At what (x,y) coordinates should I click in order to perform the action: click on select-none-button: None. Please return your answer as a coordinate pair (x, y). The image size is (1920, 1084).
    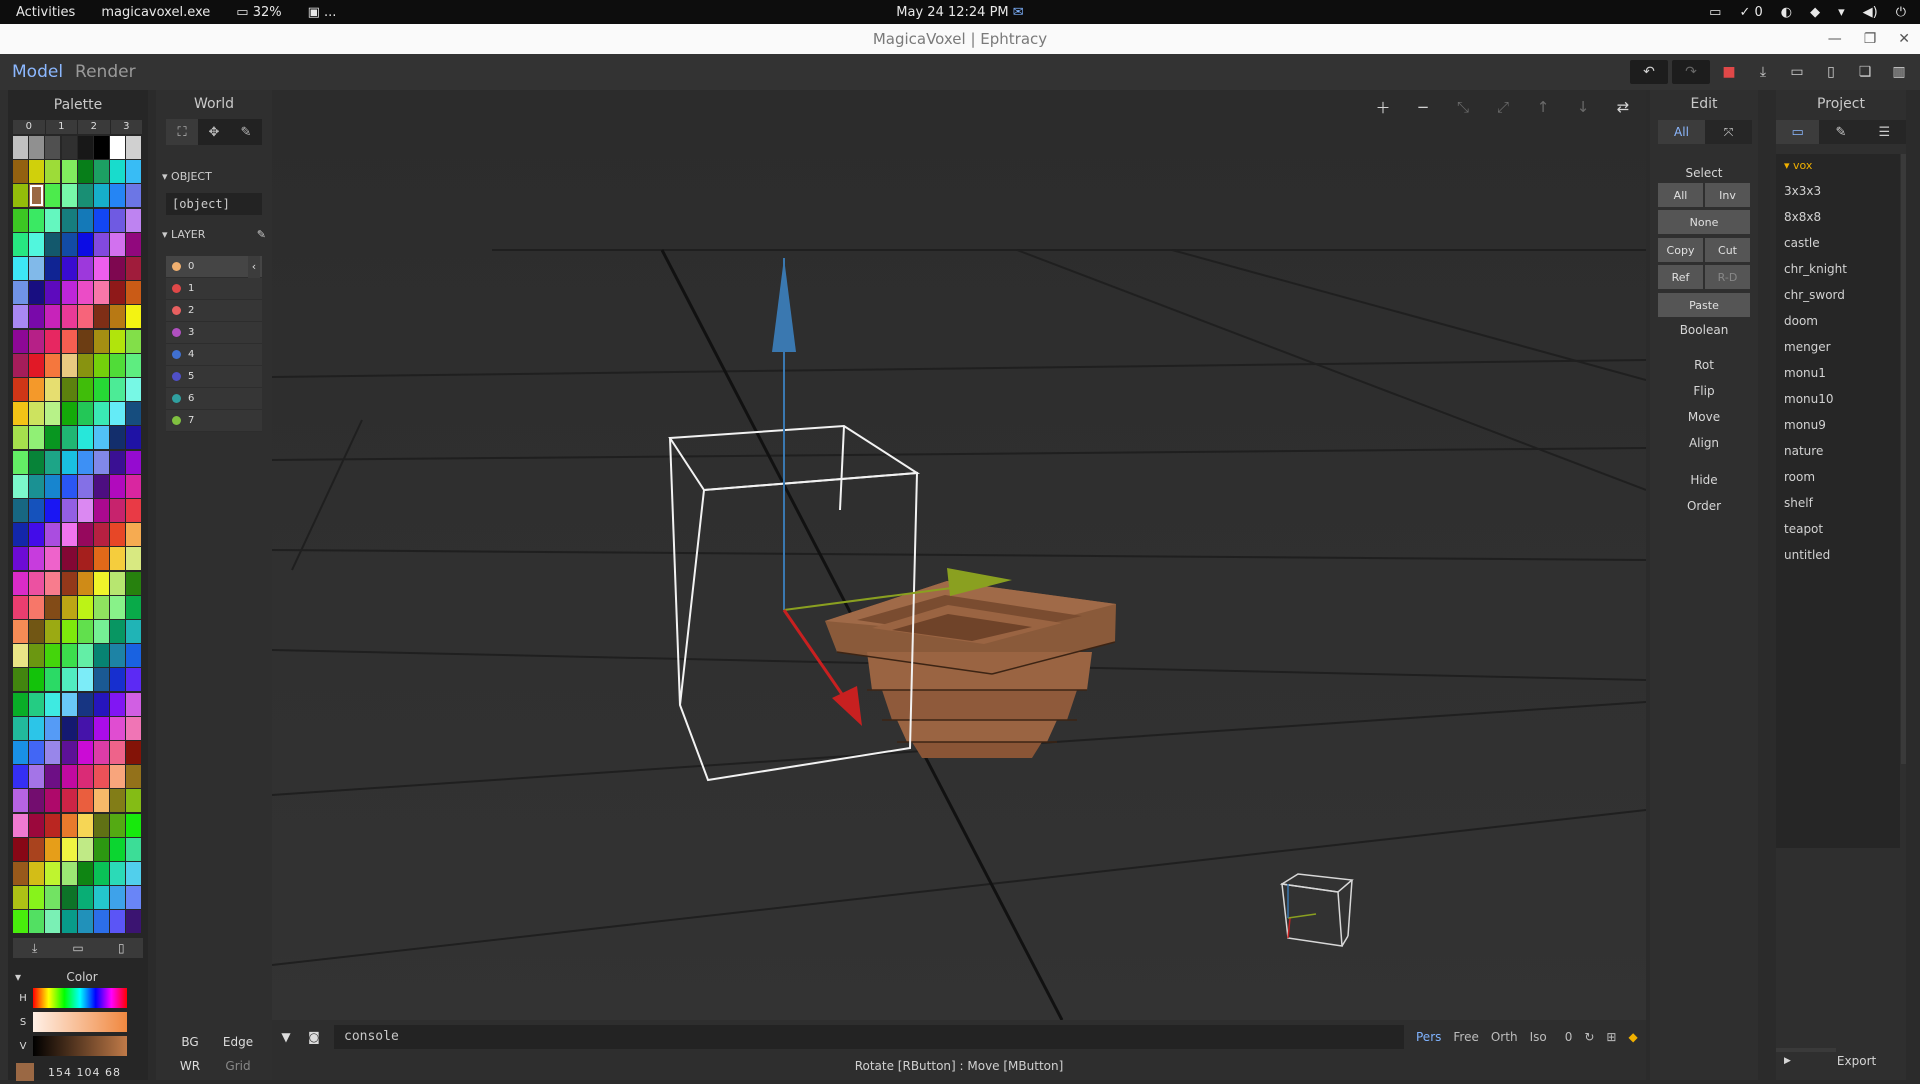
    Looking at the image, I should click on (1704, 222).